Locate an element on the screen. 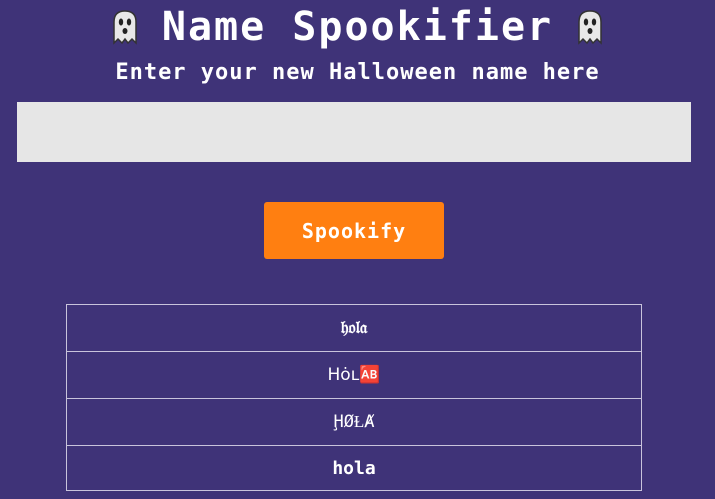  result-row: ḨØⱢȺ is located at coordinates (354, 422).